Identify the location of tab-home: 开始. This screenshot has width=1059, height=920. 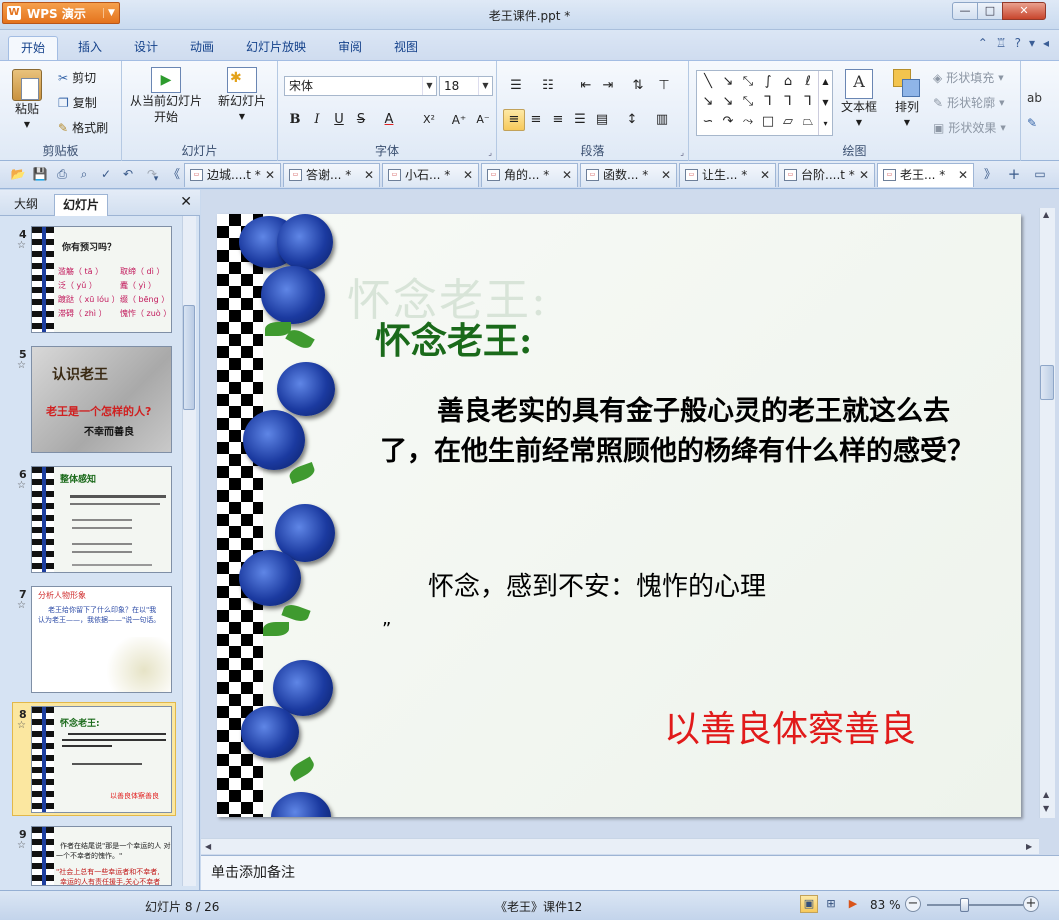
(33, 48).